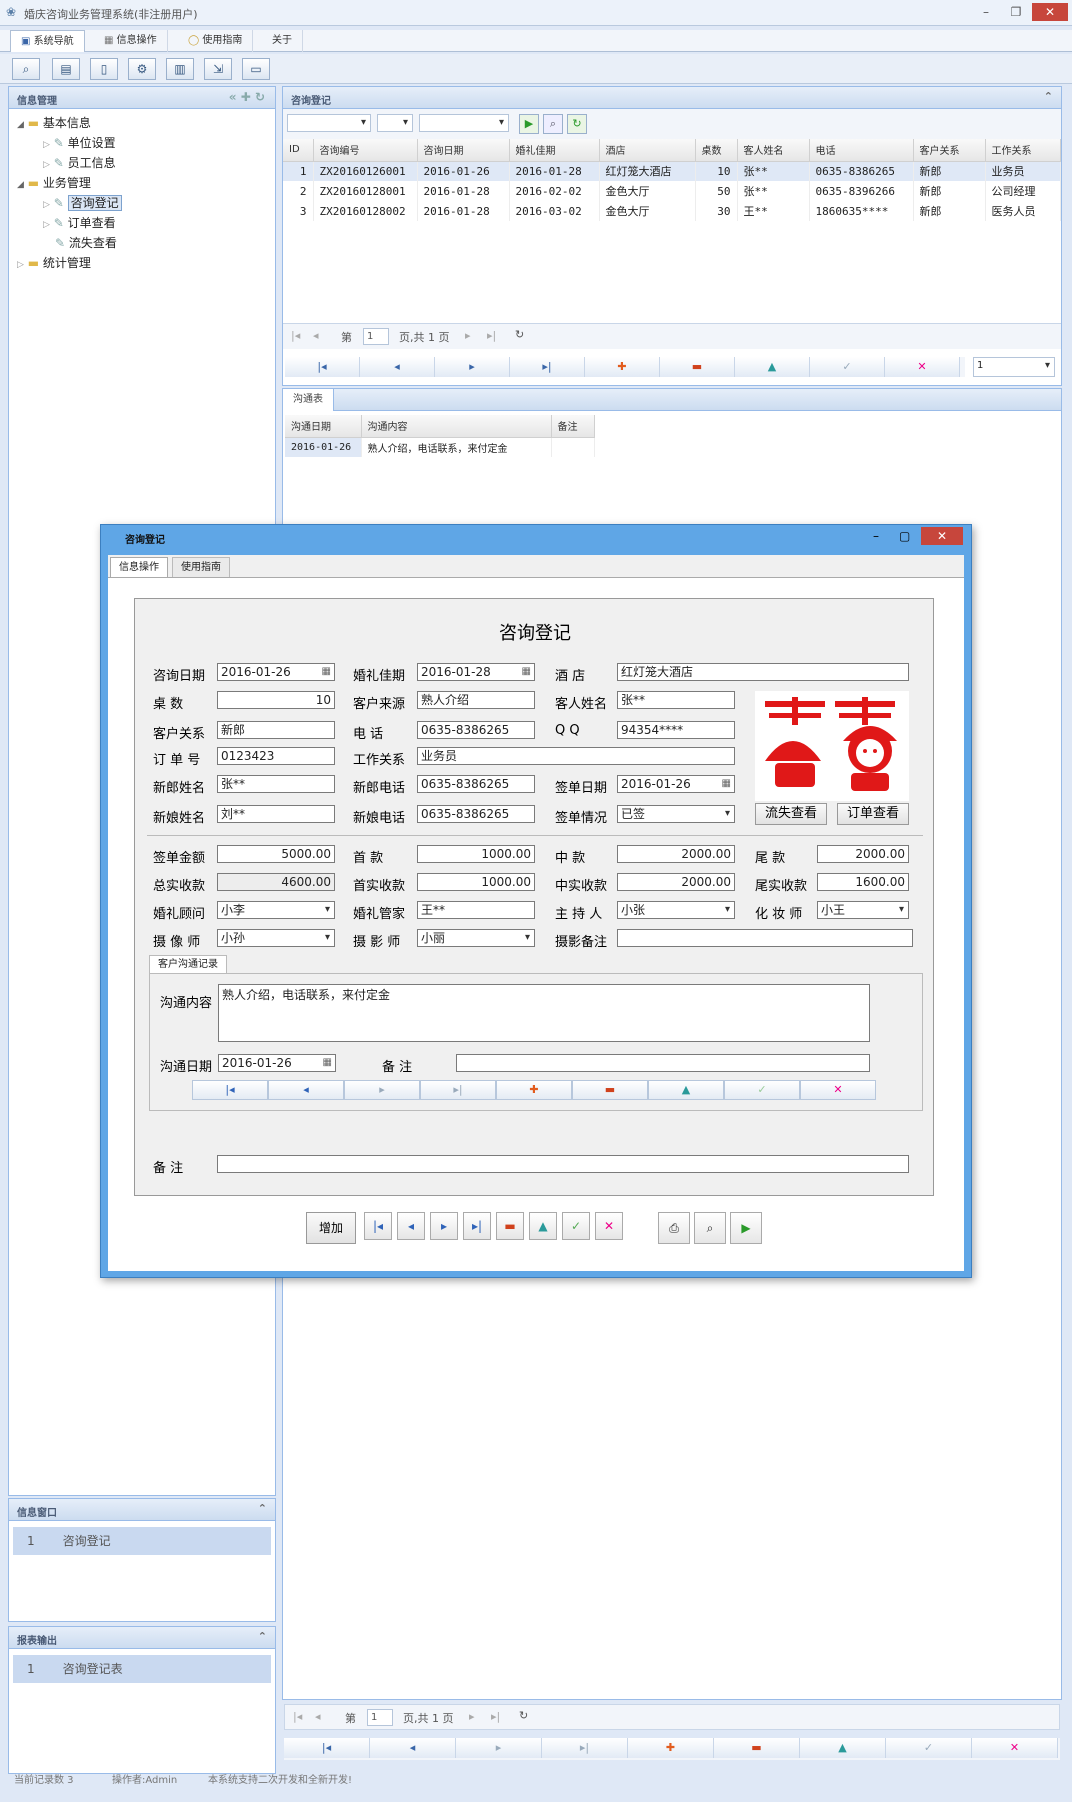 This screenshot has height=1802, width=1072. I want to click on last-record-button: ▸|, so click(477, 1226).